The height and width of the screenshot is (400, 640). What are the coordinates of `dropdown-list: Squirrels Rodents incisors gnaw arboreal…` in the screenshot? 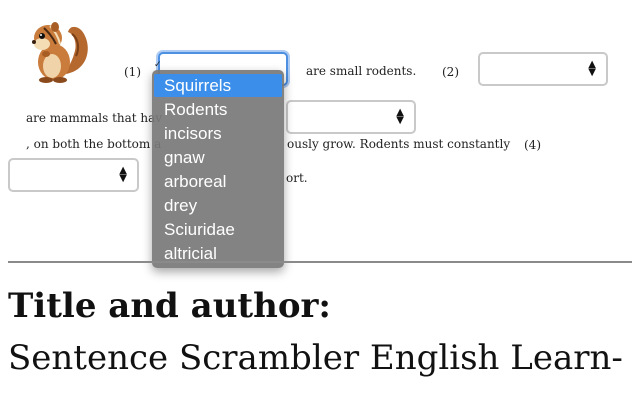 It's located at (218, 169).